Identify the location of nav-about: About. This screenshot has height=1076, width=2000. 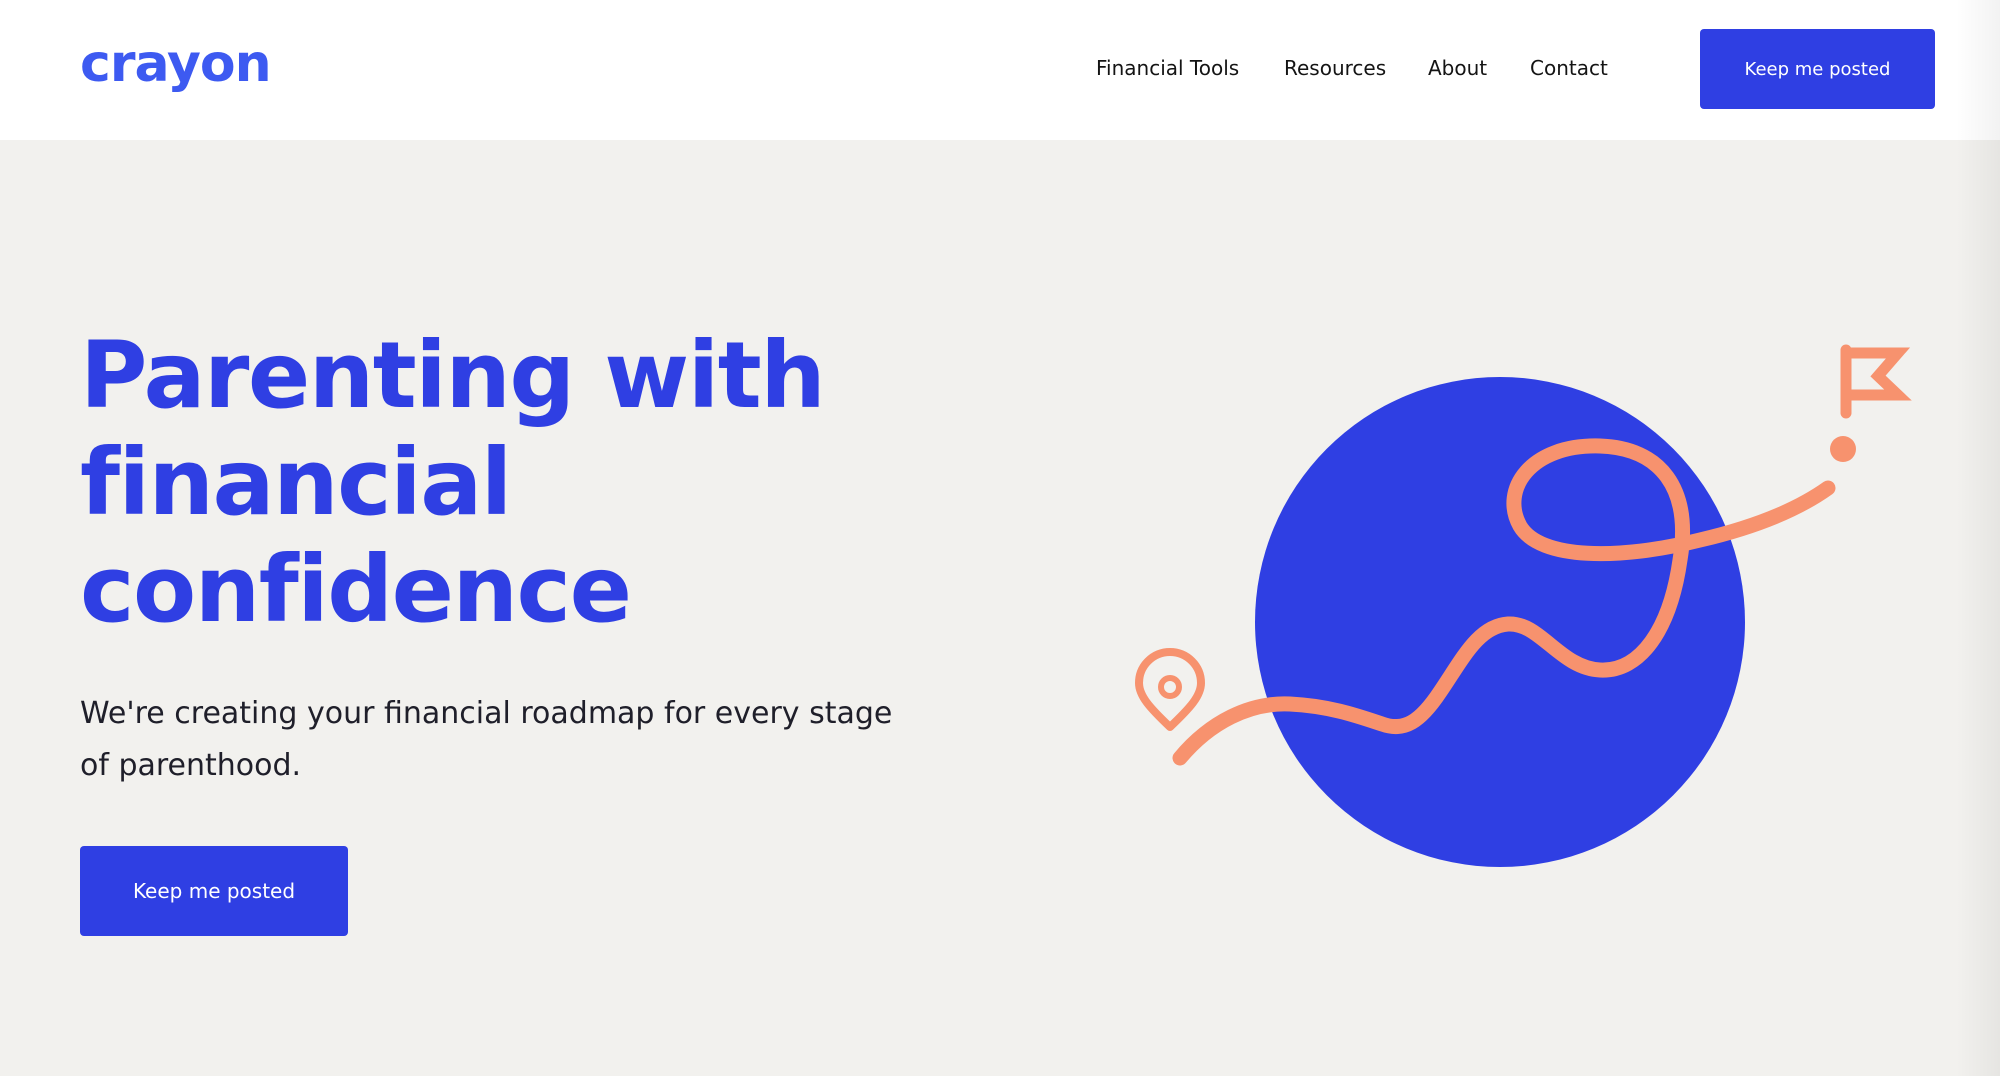
(1457, 68).